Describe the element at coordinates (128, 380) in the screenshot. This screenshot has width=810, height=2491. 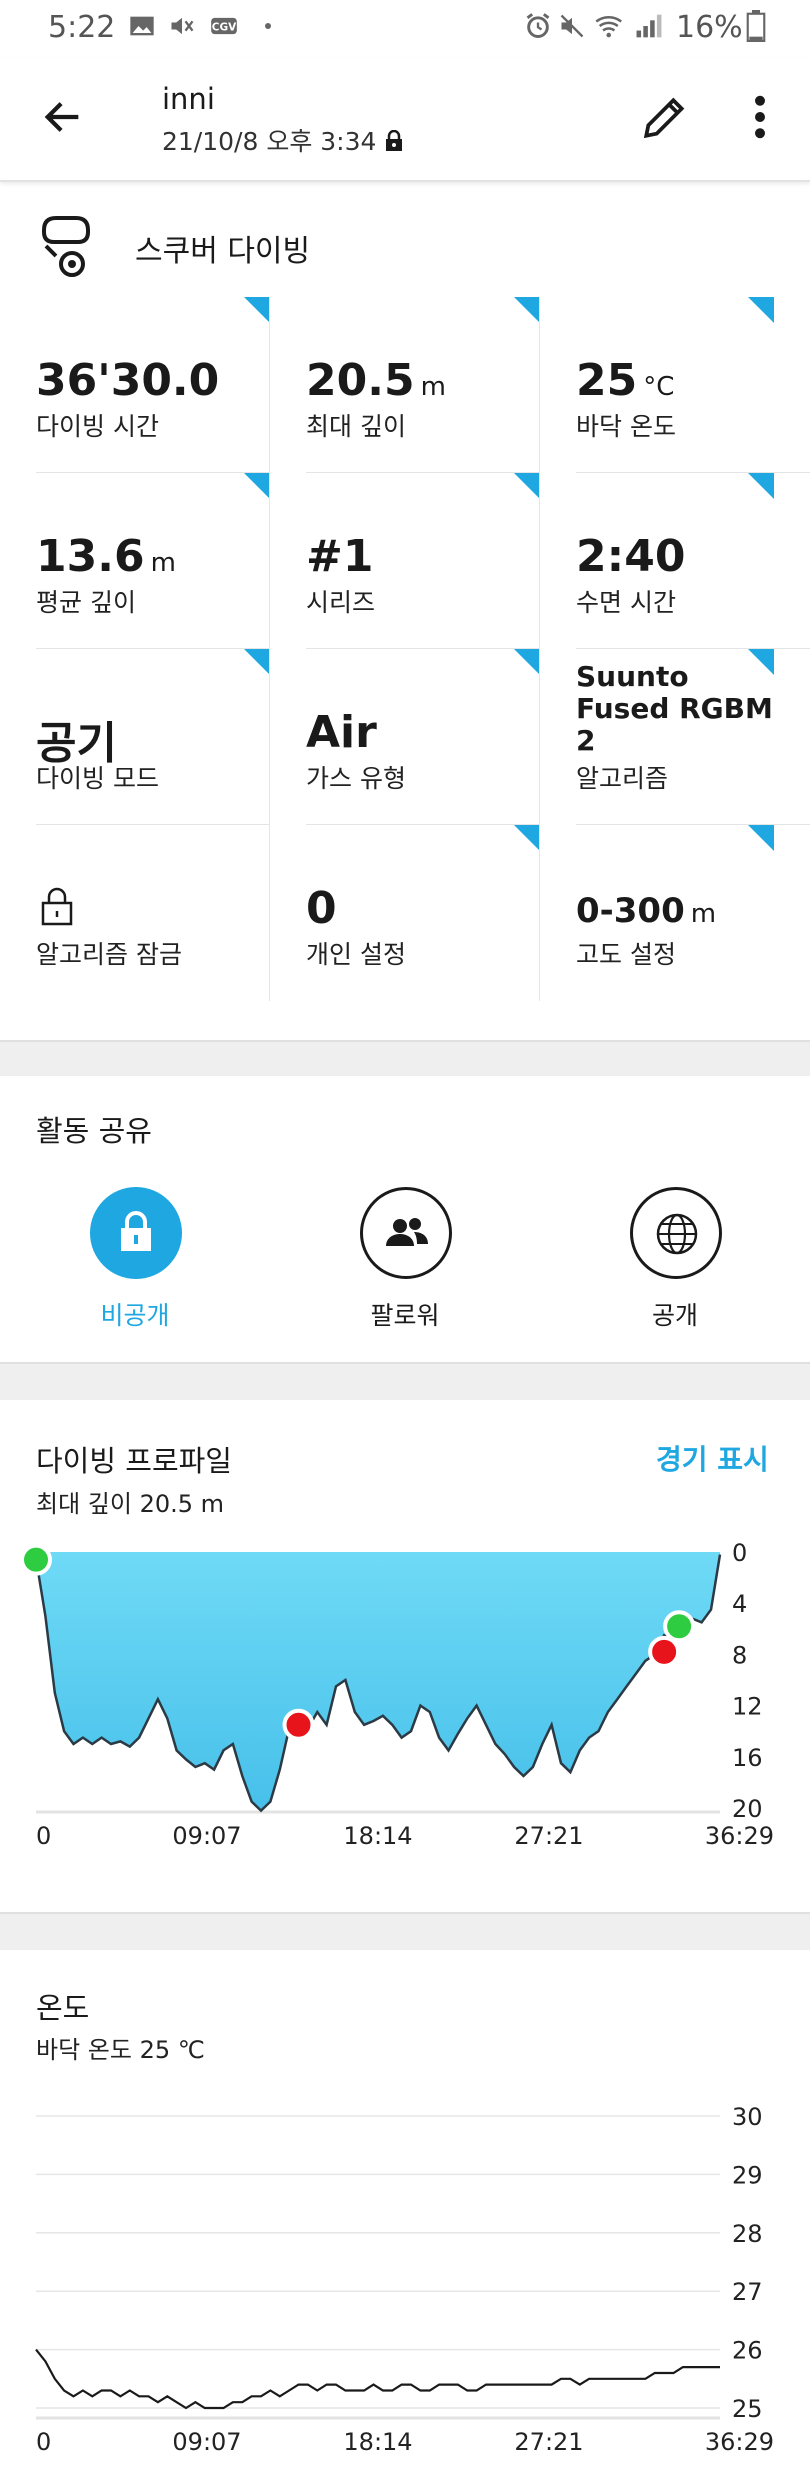
I see `stat-value: 36'30.0` at that location.